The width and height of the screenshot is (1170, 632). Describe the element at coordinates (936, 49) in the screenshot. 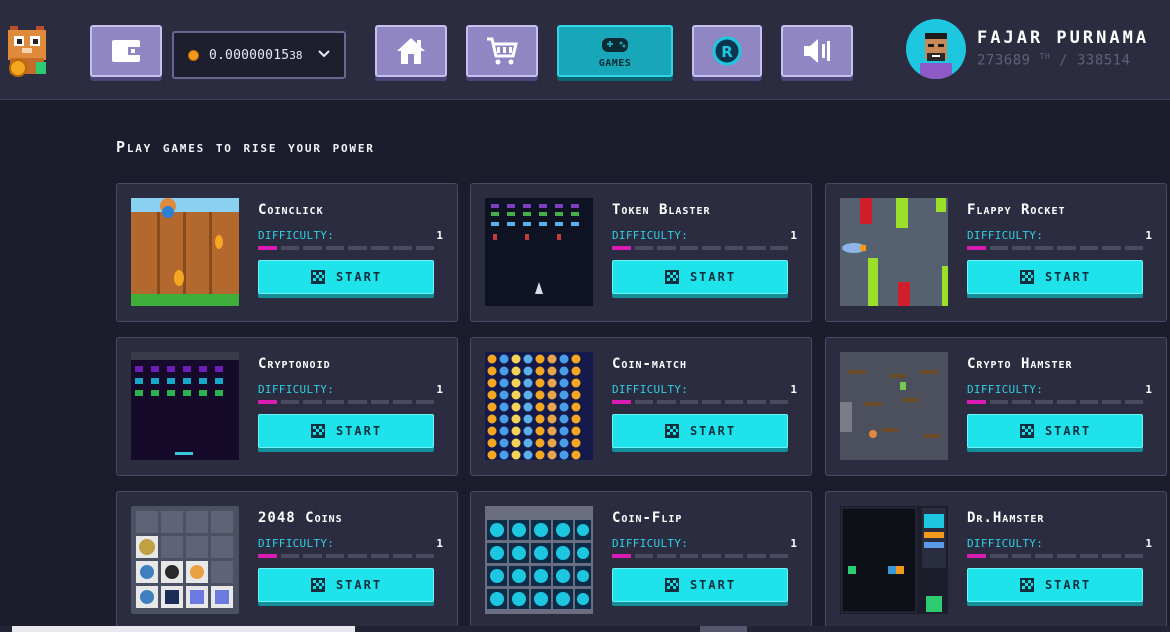

I see `avatar` at that location.